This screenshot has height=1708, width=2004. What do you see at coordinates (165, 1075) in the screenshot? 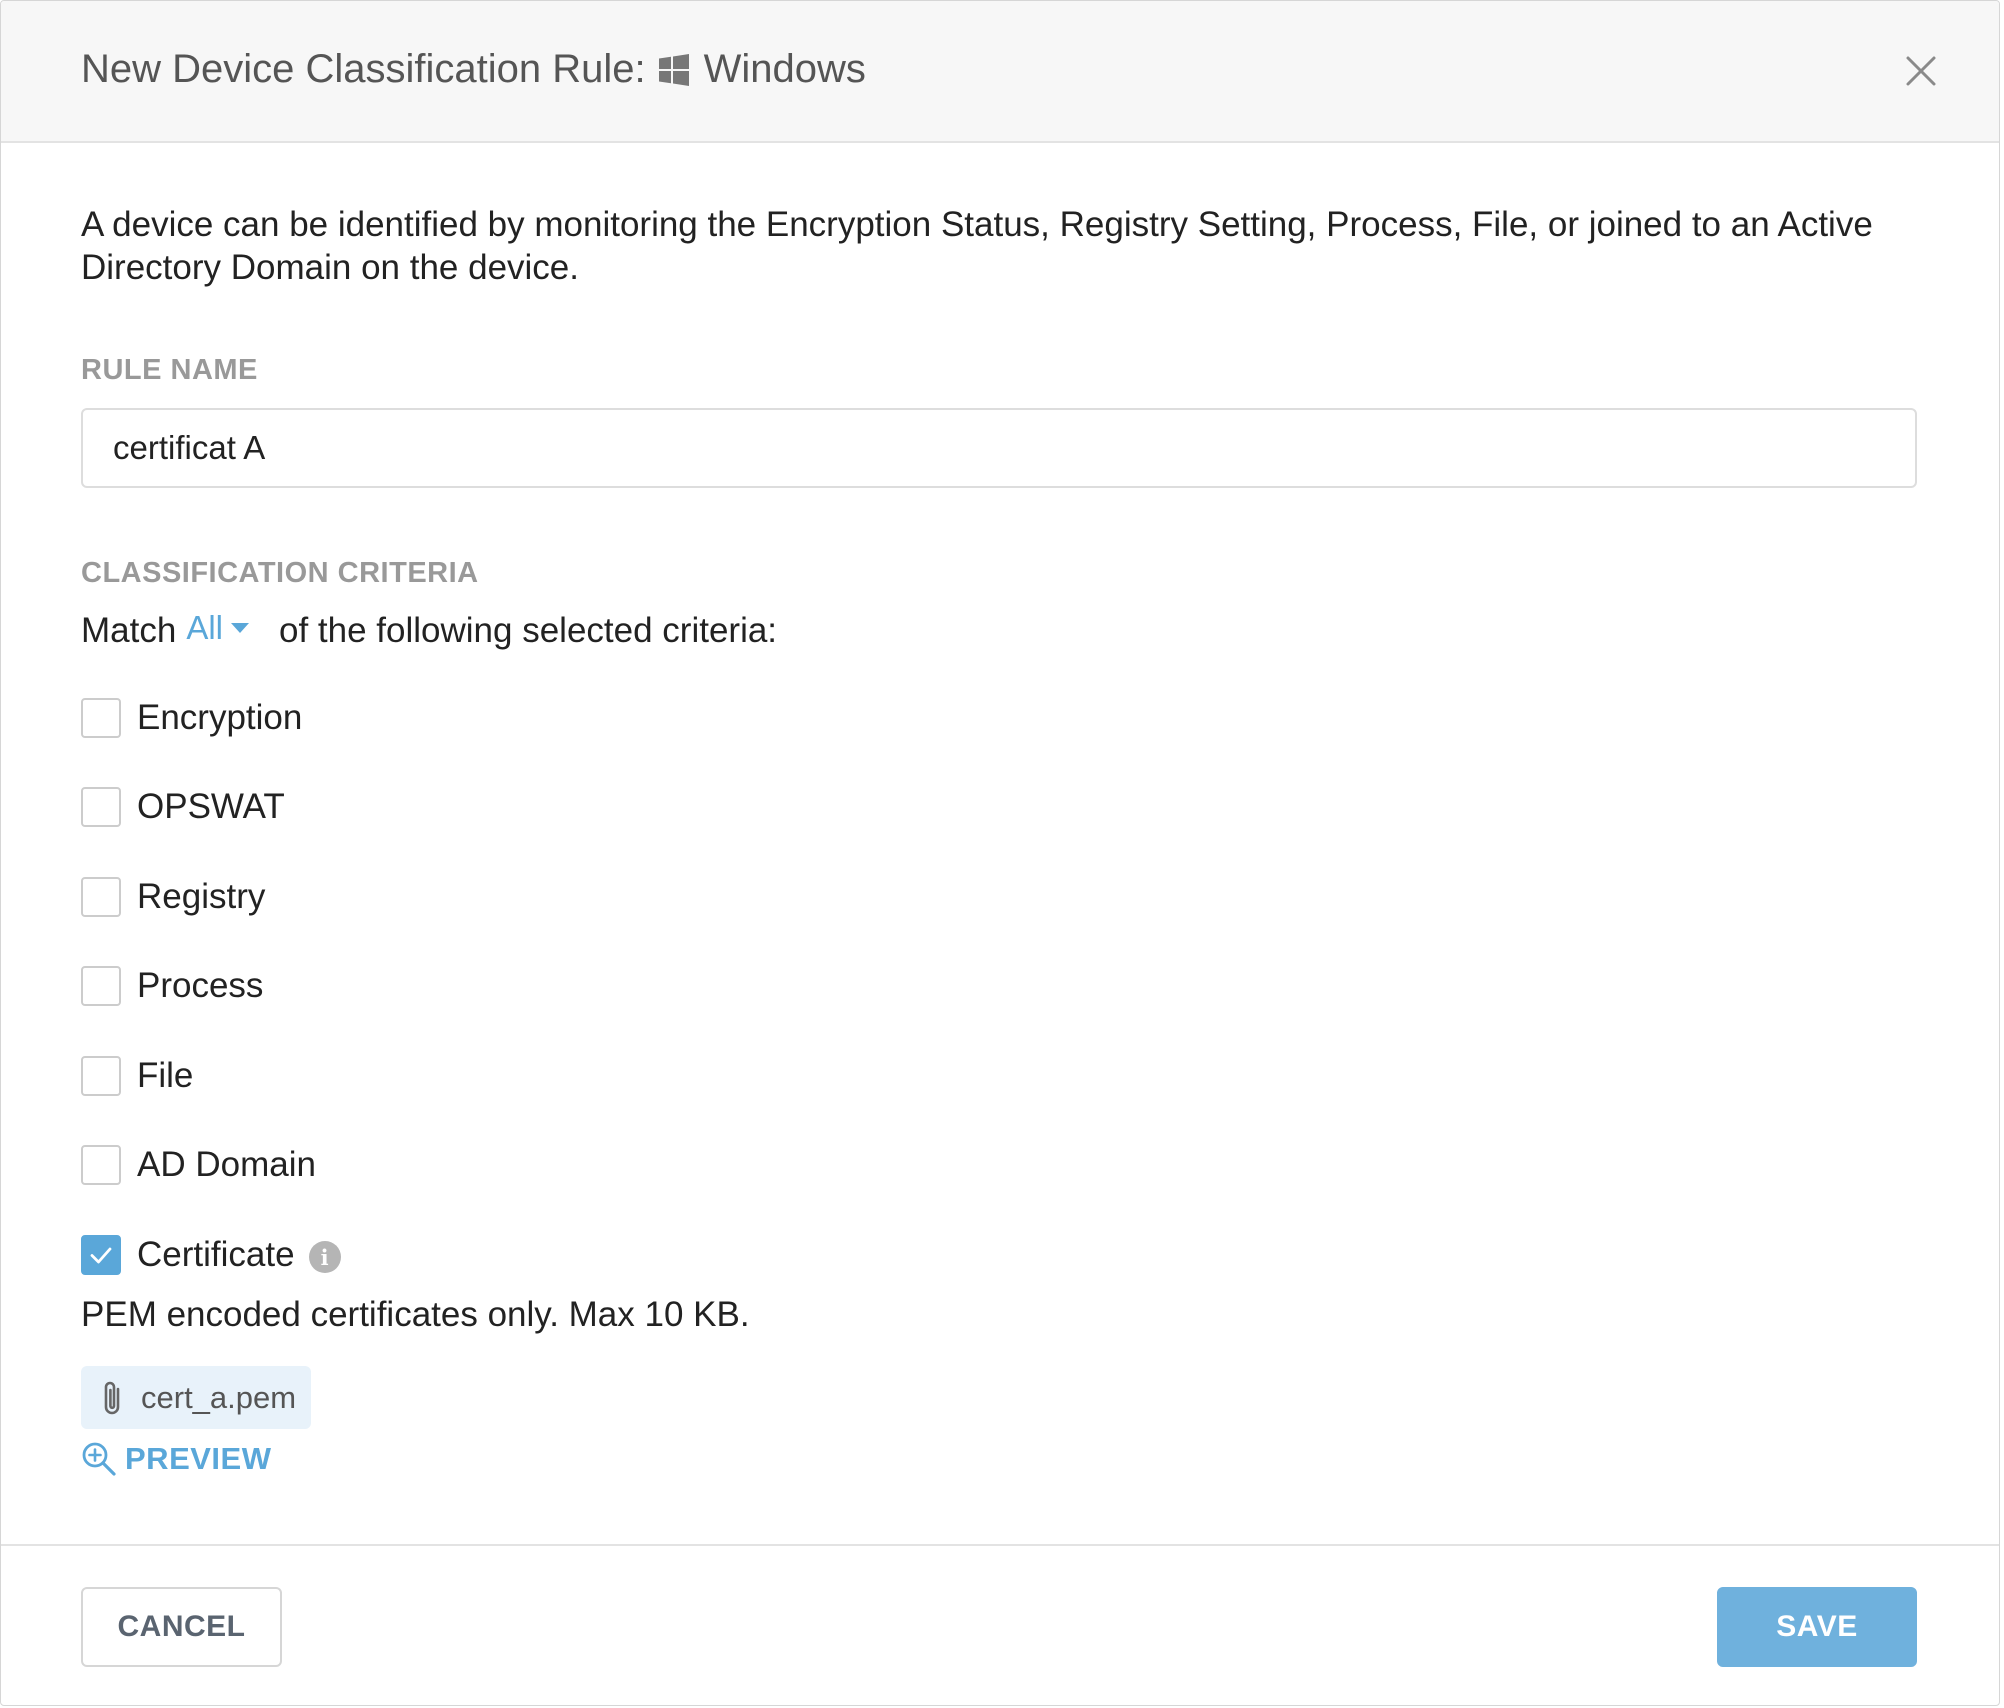
I see `criteria-label-file: File` at bounding box center [165, 1075].